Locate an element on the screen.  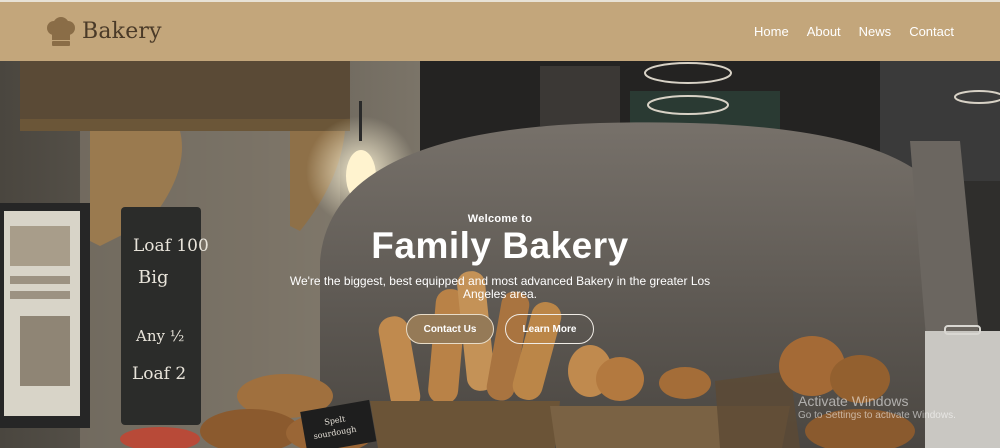
hero-title: Family Bakery is located at coordinates (500, 245).